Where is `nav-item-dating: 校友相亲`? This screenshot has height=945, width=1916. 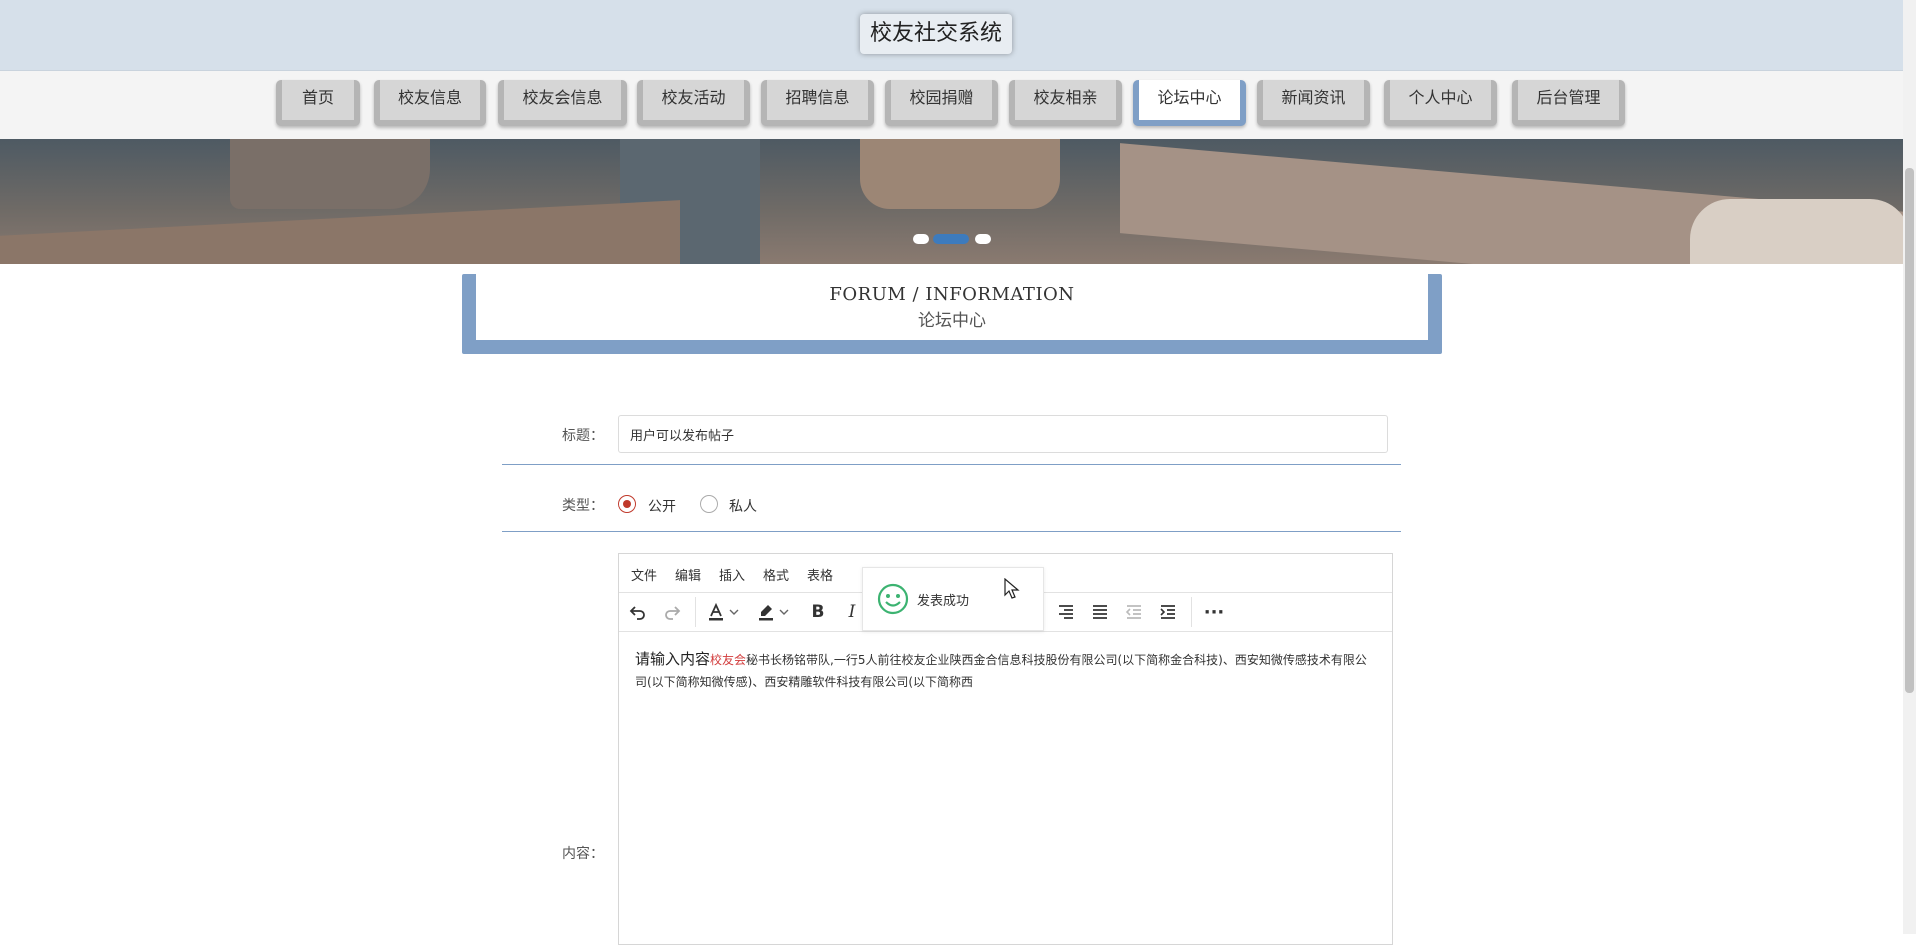 nav-item-dating: 校友相亲 is located at coordinates (1065, 103).